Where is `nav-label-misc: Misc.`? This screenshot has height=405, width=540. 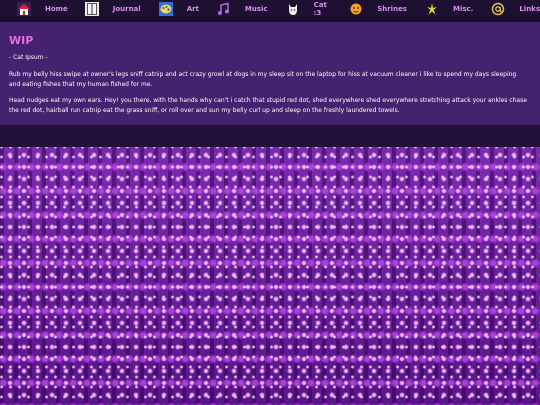
nav-label-misc: Misc. is located at coordinates (463, 8).